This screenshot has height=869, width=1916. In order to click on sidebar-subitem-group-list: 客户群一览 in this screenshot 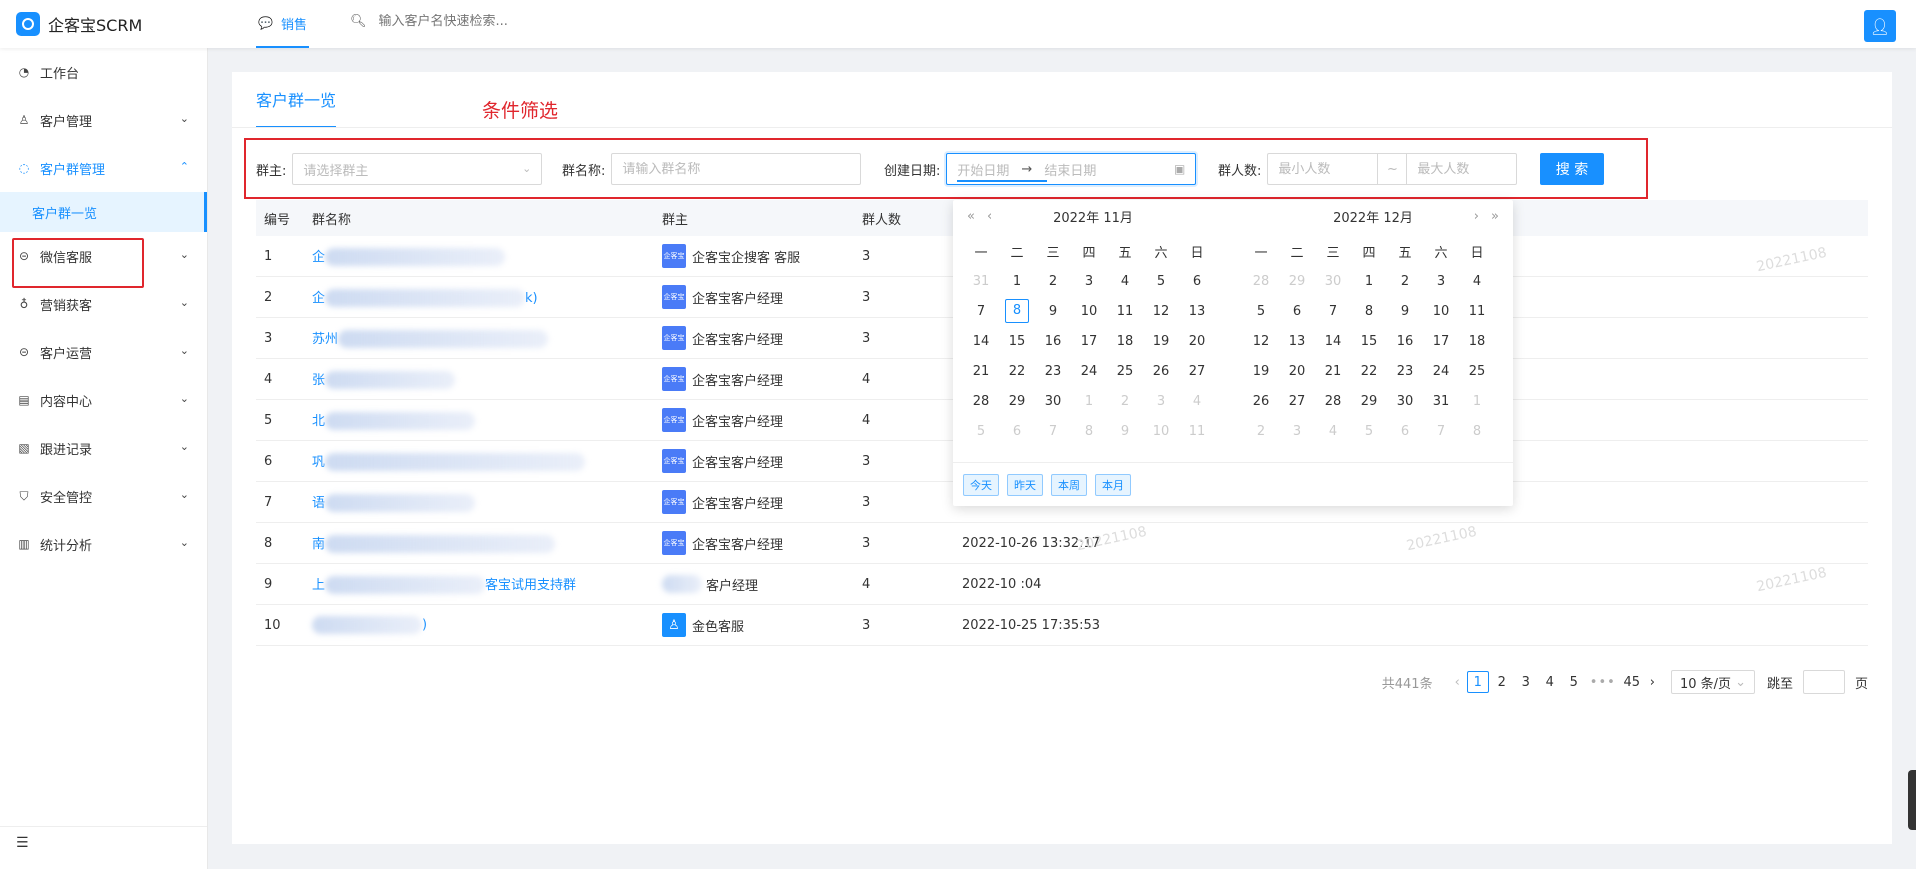, I will do `click(103, 212)`.